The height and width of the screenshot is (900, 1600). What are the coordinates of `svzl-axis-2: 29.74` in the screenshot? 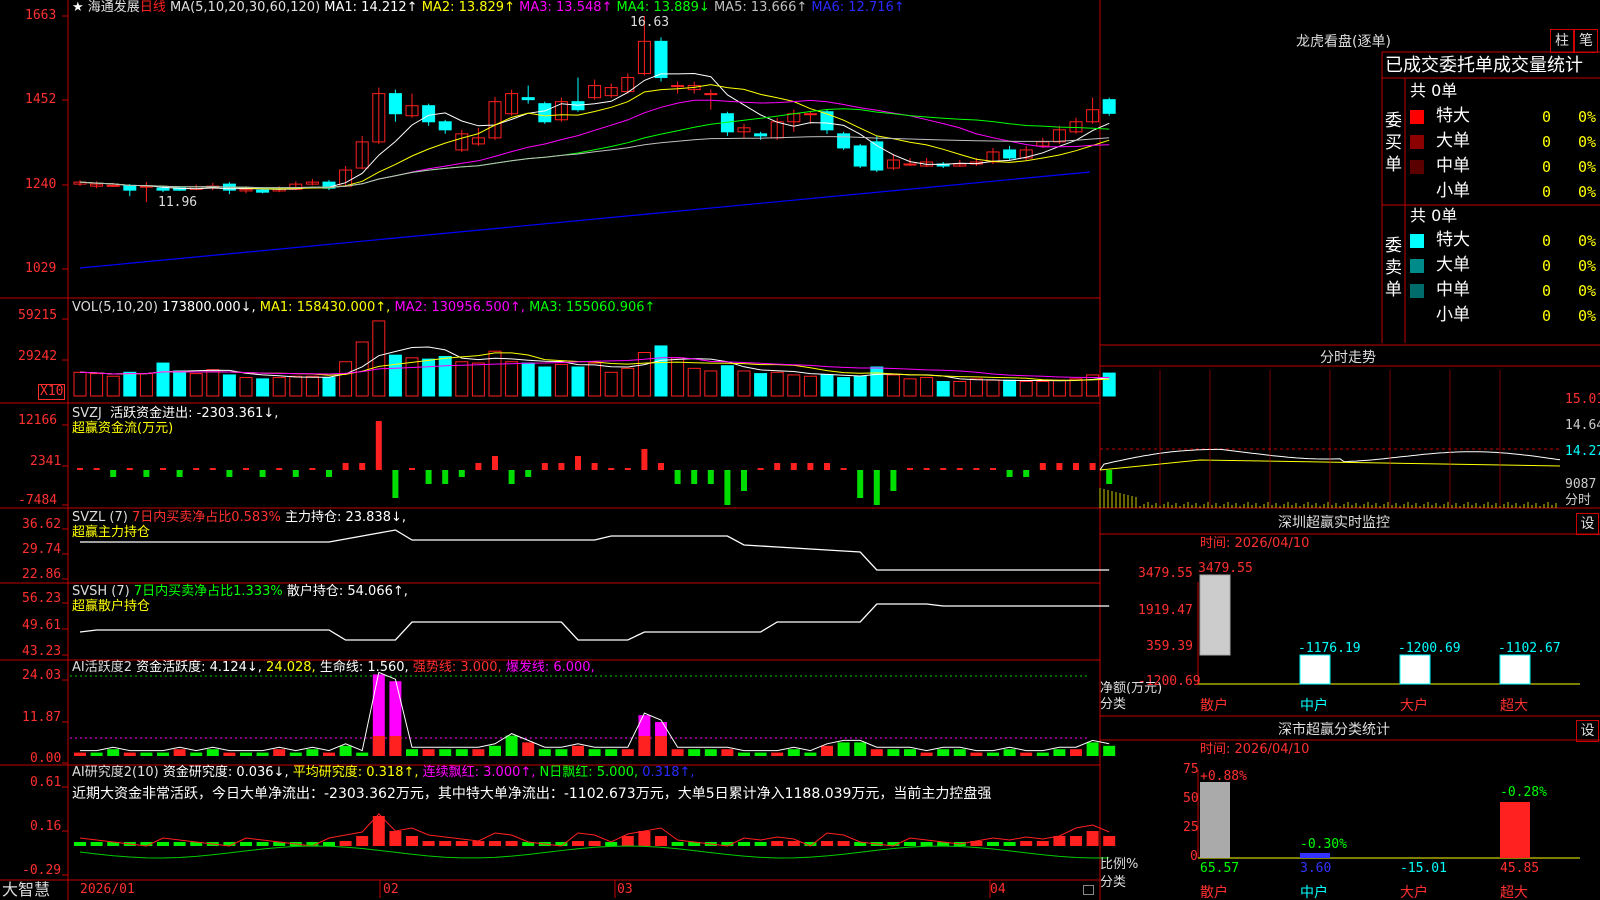 It's located at (42, 549).